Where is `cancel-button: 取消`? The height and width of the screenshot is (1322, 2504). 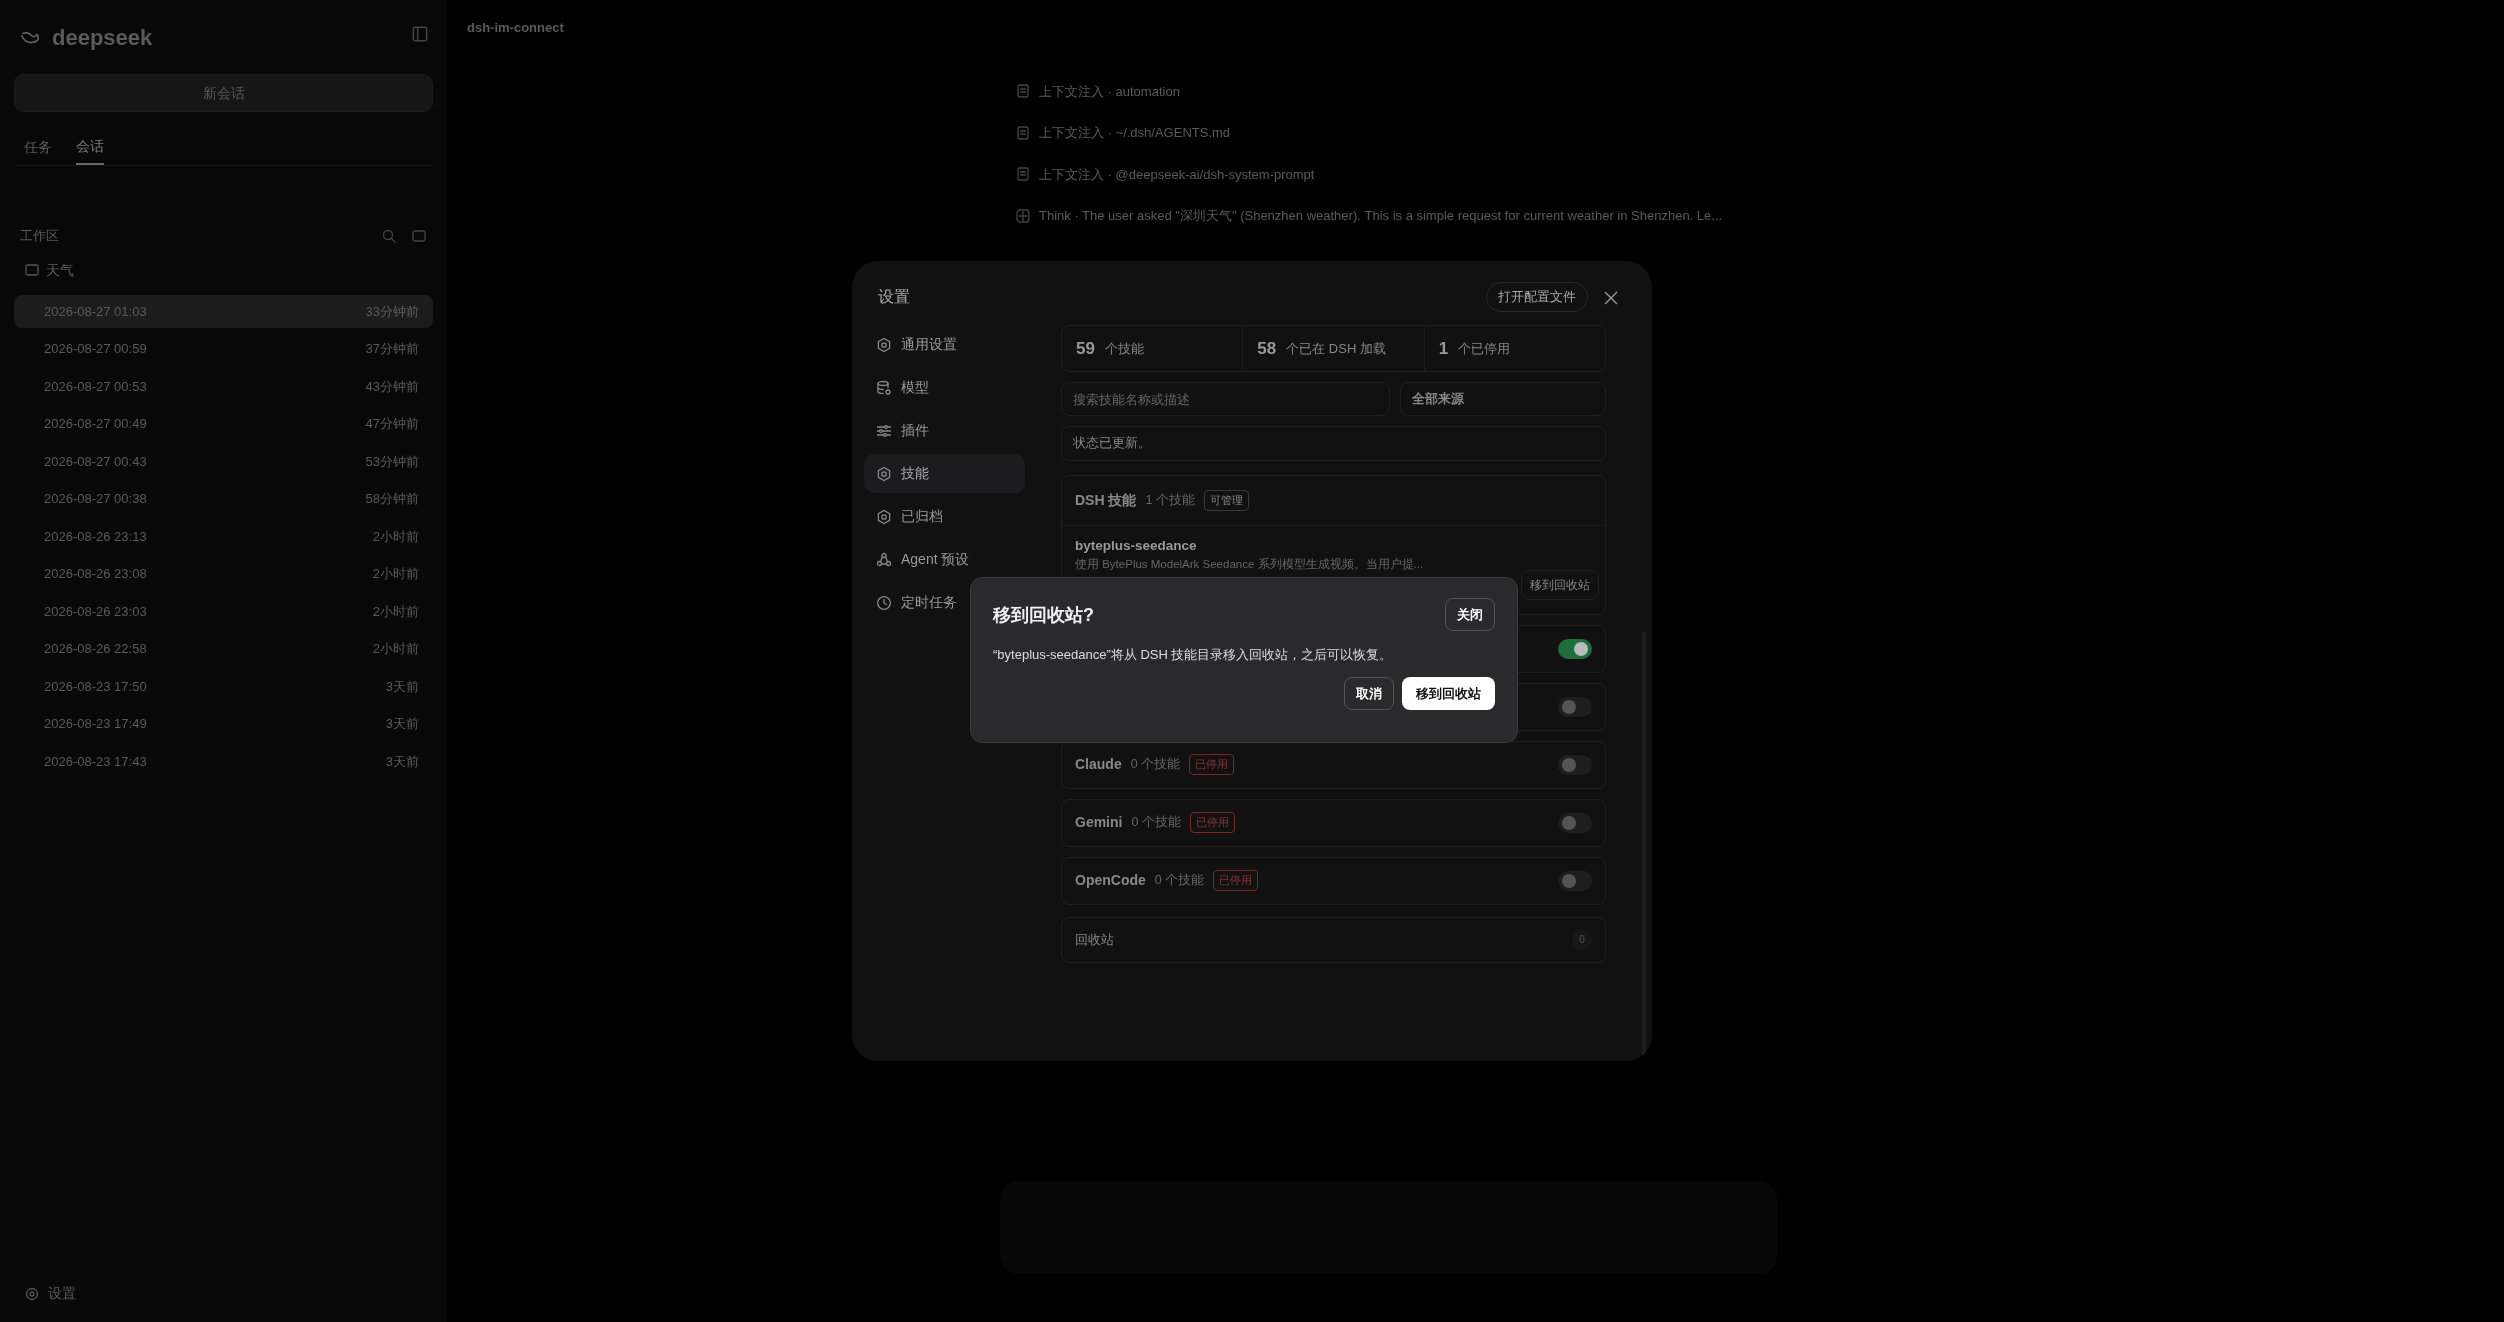 cancel-button: 取消 is located at coordinates (1369, 693).